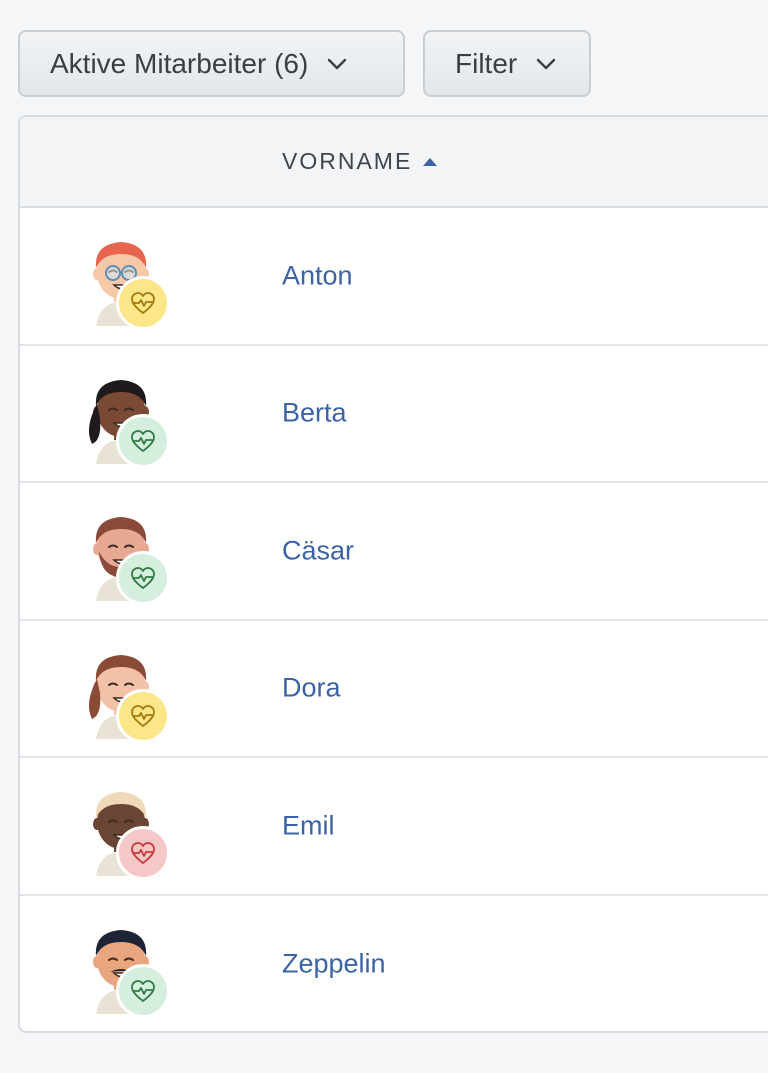  I want to click on table-row: Zeppelin, so click(394, 964).